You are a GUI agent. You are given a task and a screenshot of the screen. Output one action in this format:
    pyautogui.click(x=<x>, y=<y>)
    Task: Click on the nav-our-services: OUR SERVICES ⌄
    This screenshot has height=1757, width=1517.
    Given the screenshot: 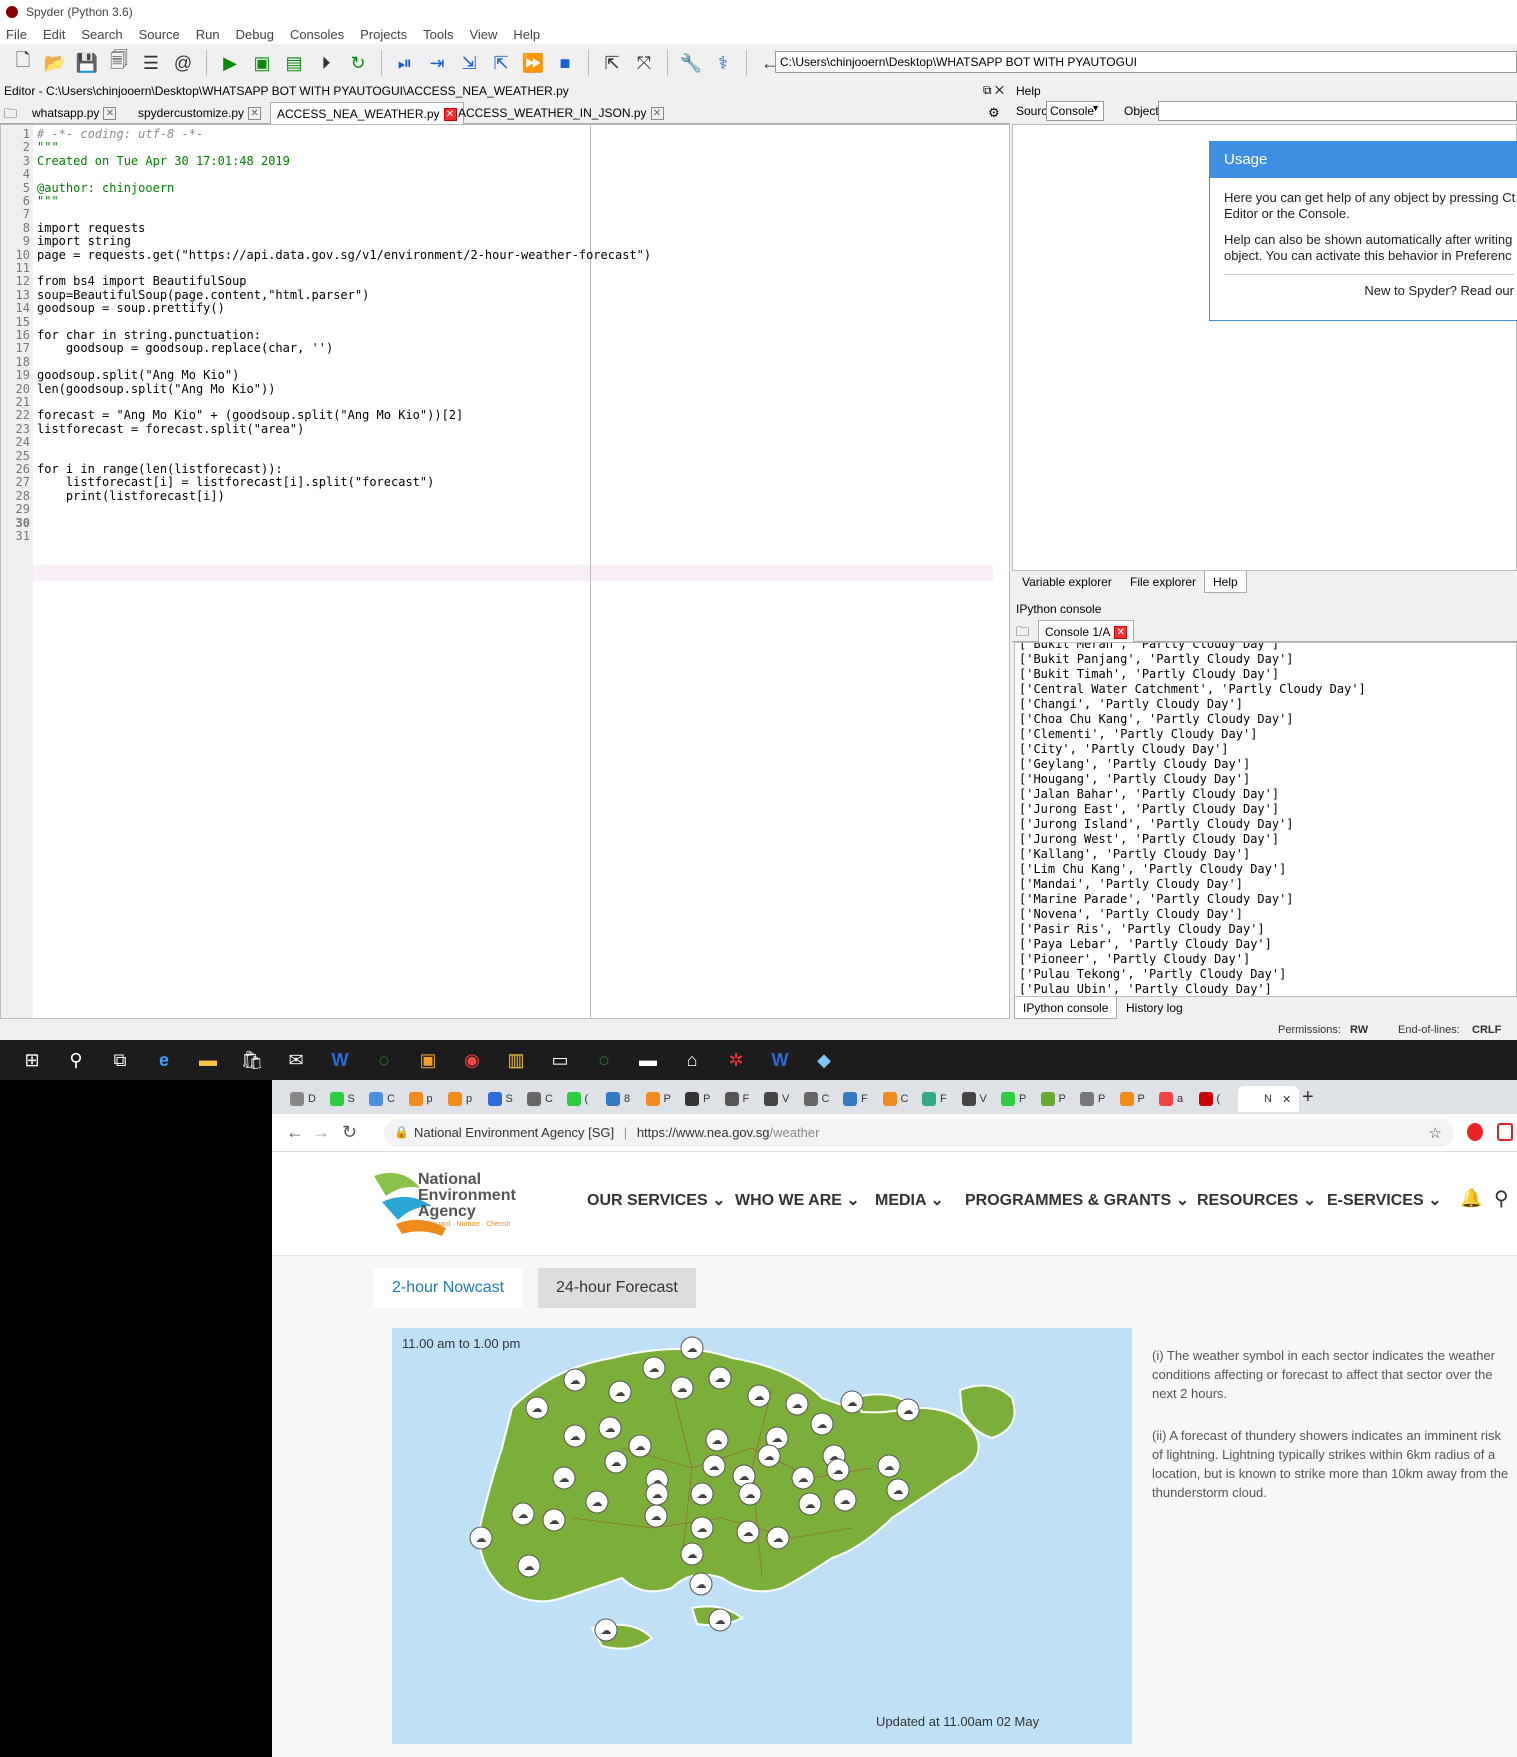 What is the action you would take?
    pyautogui.click(x=656, y=1200)
    